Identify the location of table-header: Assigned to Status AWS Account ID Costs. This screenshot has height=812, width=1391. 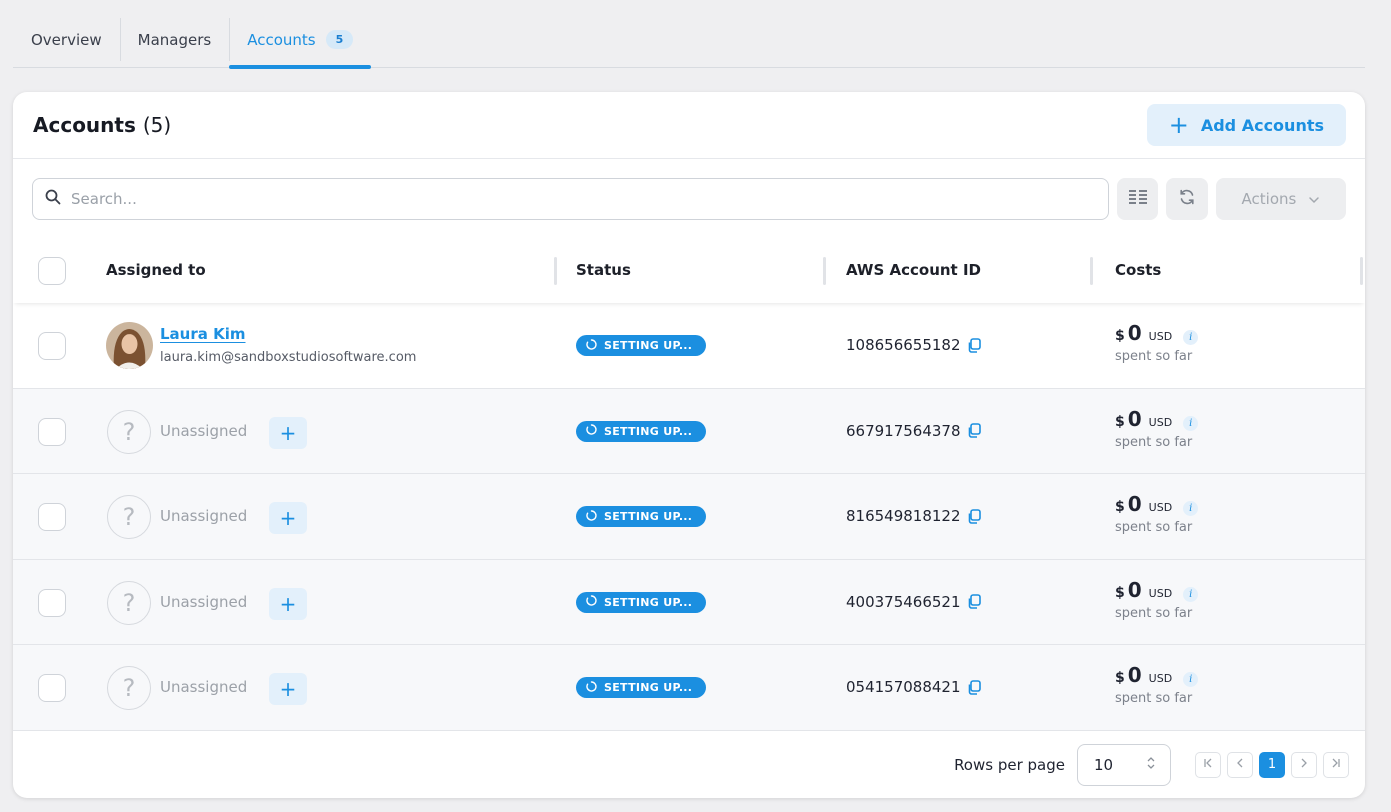
(689, 271).